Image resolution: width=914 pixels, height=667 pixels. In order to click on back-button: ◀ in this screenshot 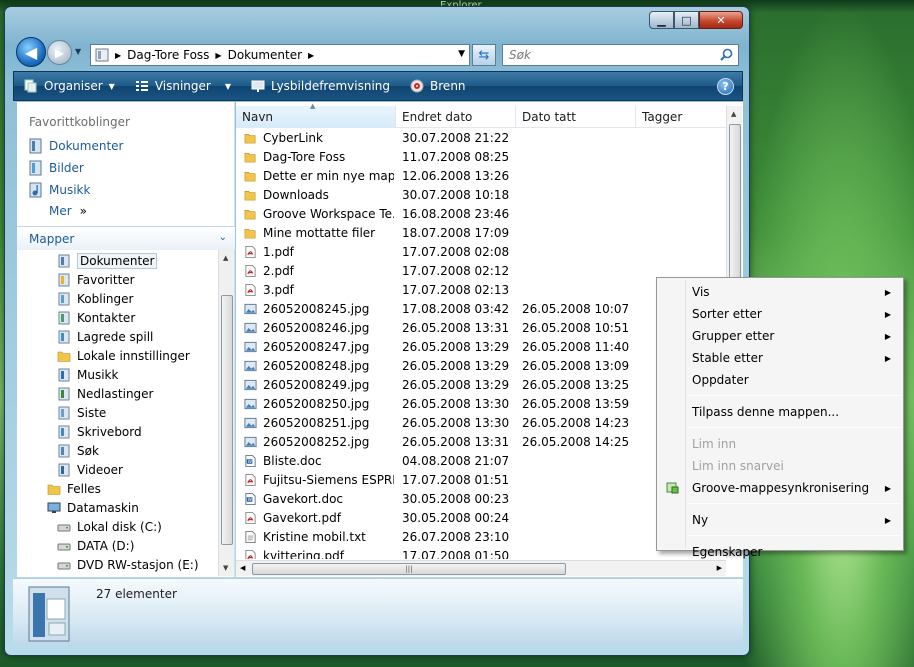, I will do `click(31, 52)`.